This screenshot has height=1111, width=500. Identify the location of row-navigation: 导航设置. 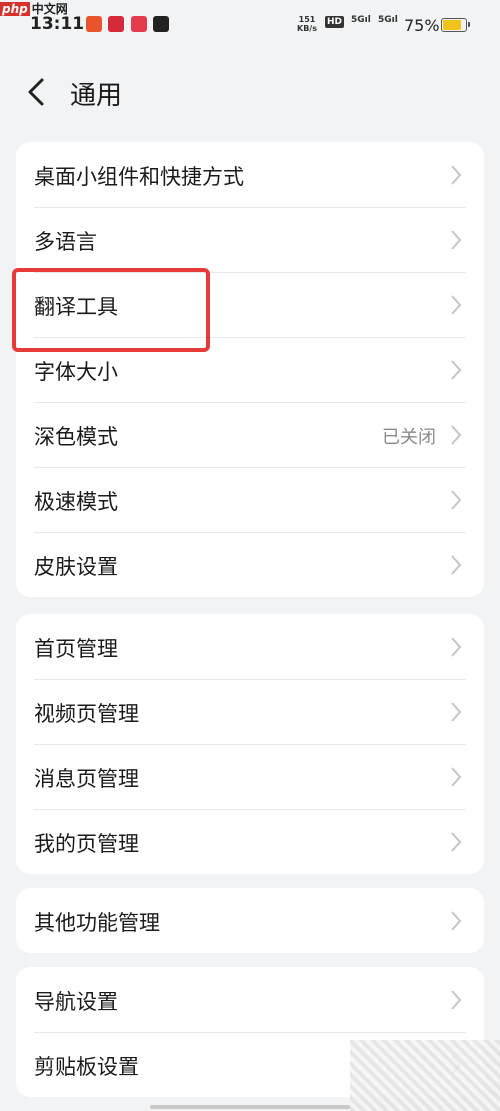
(250, 999).